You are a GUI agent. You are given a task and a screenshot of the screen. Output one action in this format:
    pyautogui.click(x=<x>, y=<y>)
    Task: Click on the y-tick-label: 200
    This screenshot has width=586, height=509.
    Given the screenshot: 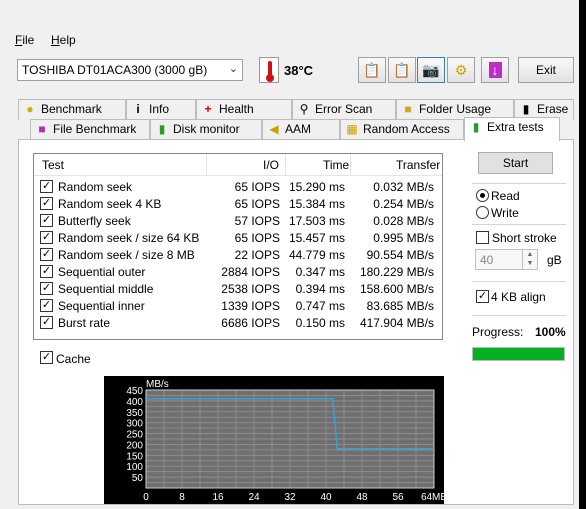 What is the action you would take?
    pyautogui.click(x=134, y=445)
    